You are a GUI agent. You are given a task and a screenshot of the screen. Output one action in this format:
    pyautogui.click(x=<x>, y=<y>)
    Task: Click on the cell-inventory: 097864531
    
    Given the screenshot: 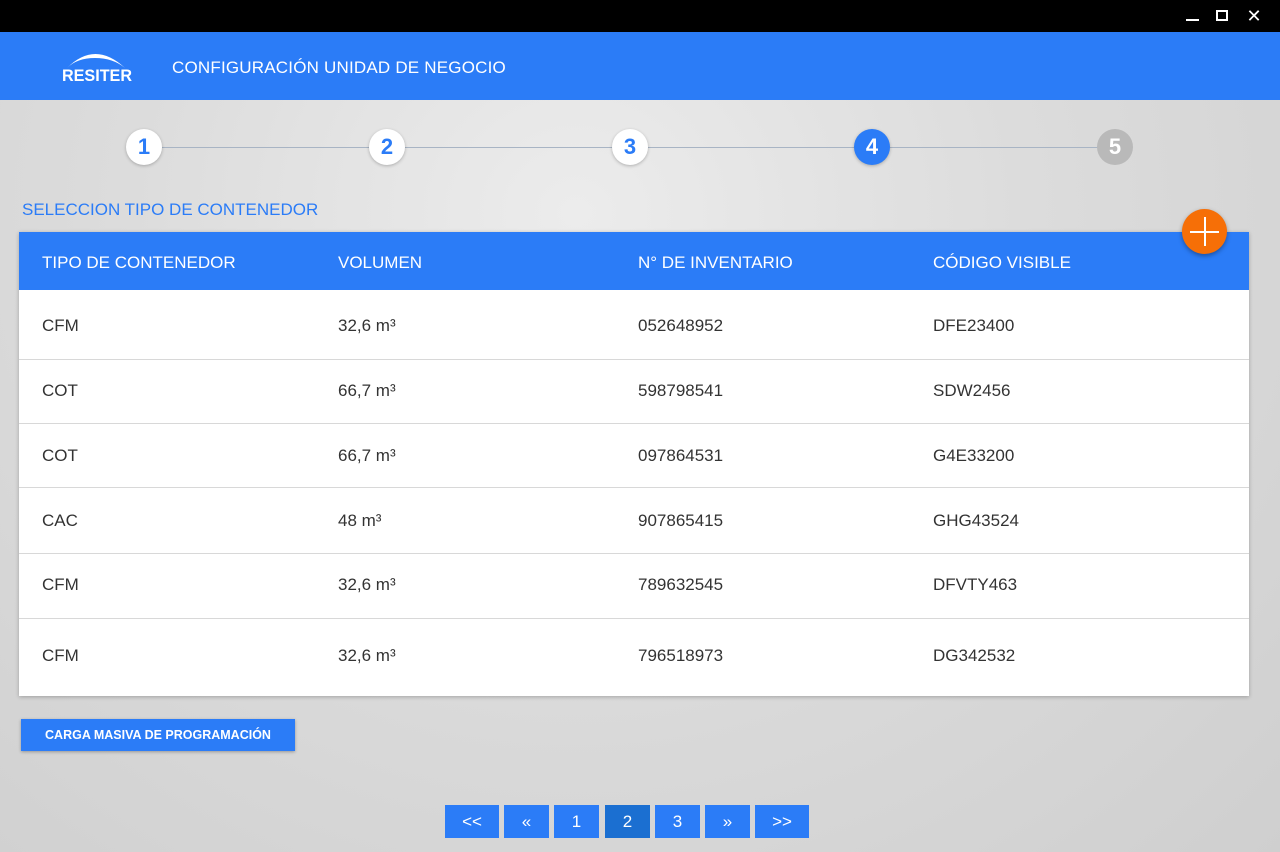 What is the action you would take?
    pyautogui.click(x=681, y=455)
    